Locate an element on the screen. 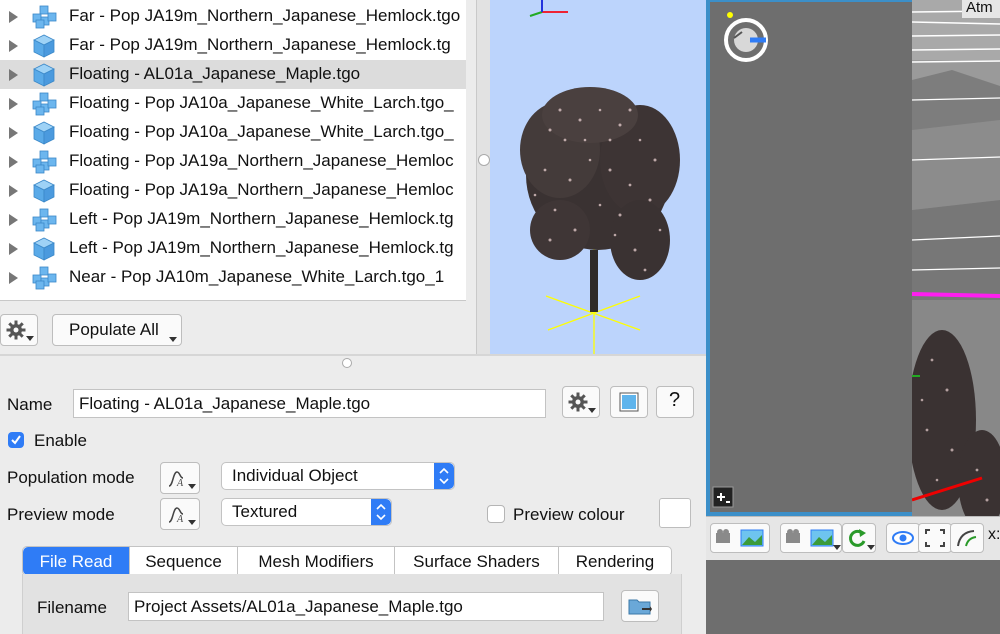 The width and height of the screenshot is (1000, 634). tab-surface-shaders: Surface Shaders is located at coordinates (477, 561).